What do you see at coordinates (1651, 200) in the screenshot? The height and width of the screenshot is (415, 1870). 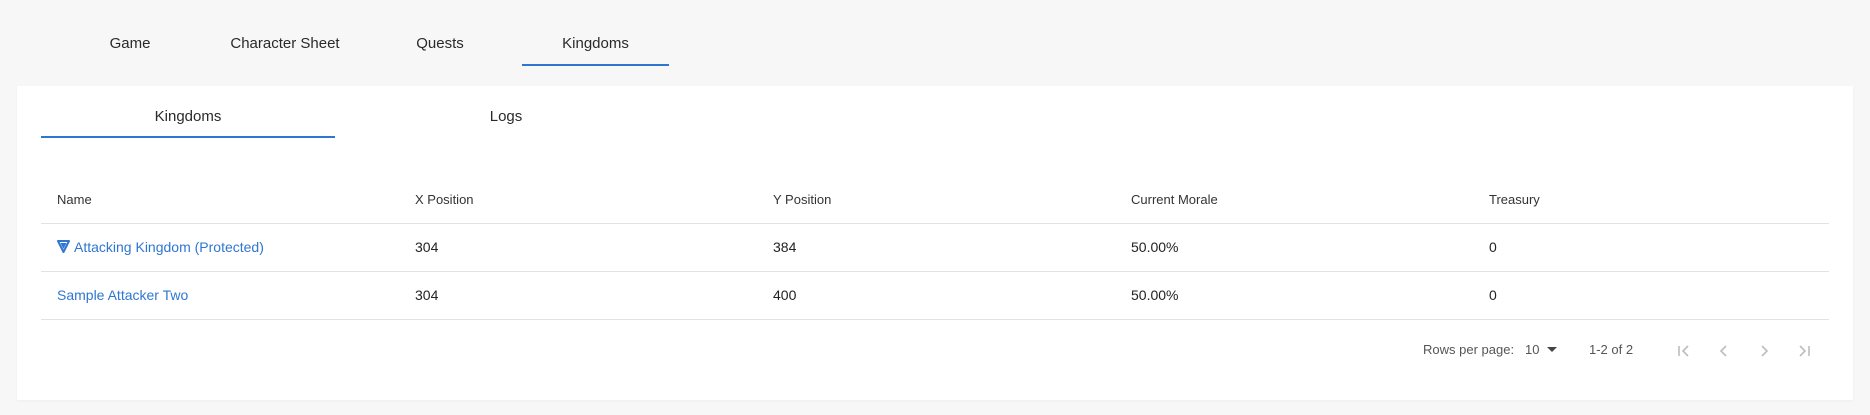 I see `header-treasury: Treasury` at bounding box center [1651, 200].